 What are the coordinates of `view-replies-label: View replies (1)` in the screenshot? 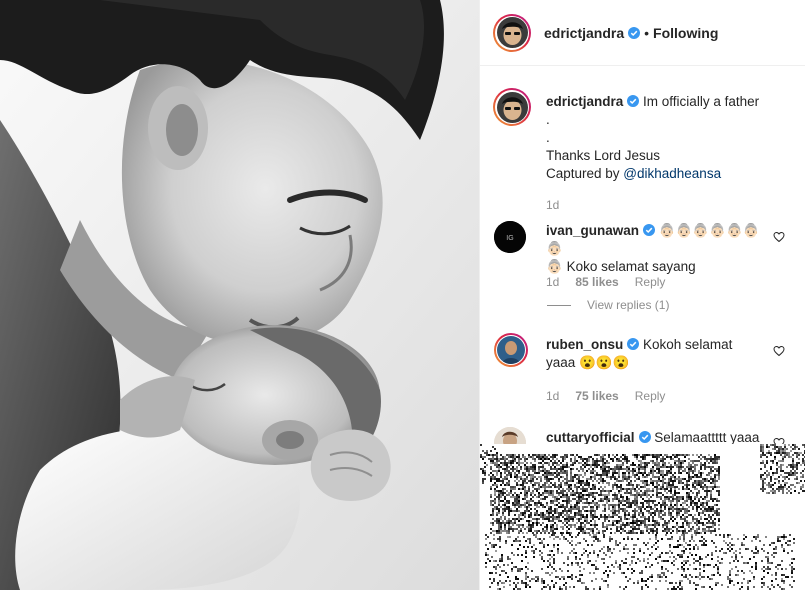 It's located at (628, 305).